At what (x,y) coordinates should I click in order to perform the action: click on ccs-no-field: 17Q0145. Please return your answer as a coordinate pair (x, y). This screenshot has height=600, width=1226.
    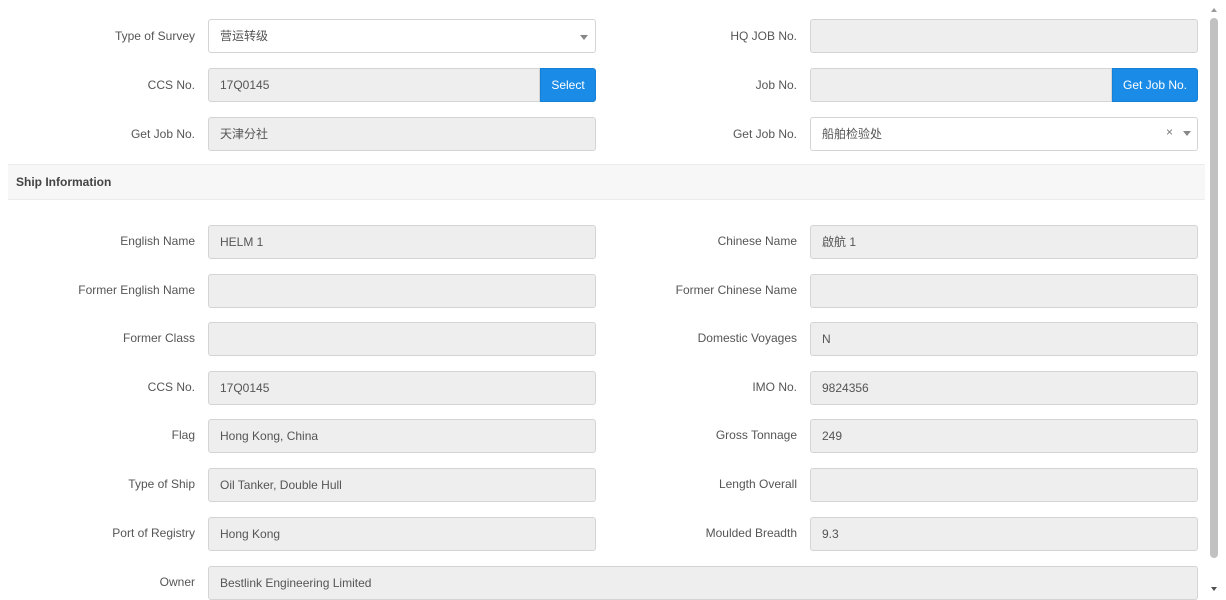
    Looking at the image, I should click on (374, 85).